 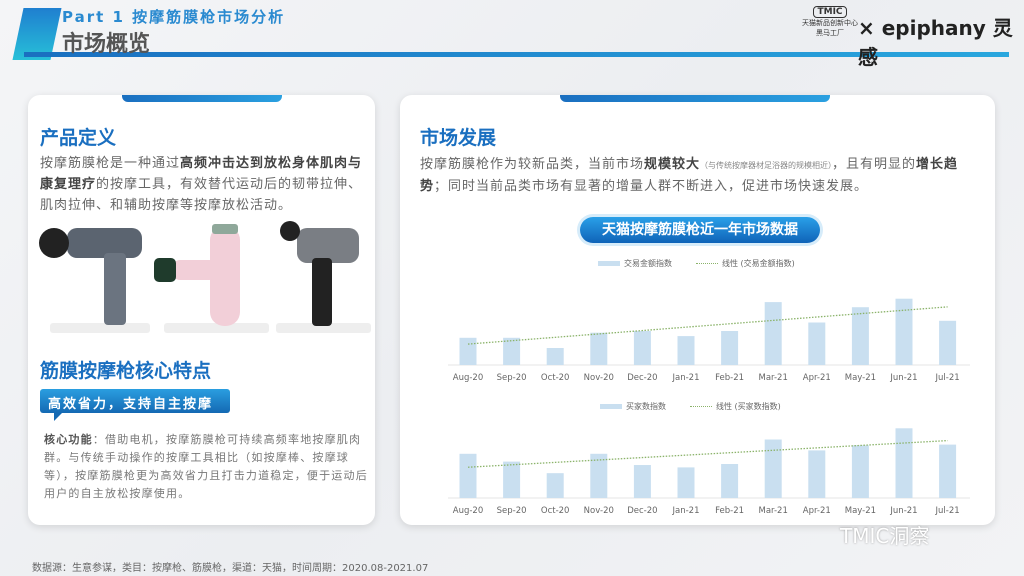 I want to click on chart1-x-tick: Sep-20, so click(x=512, y=378).